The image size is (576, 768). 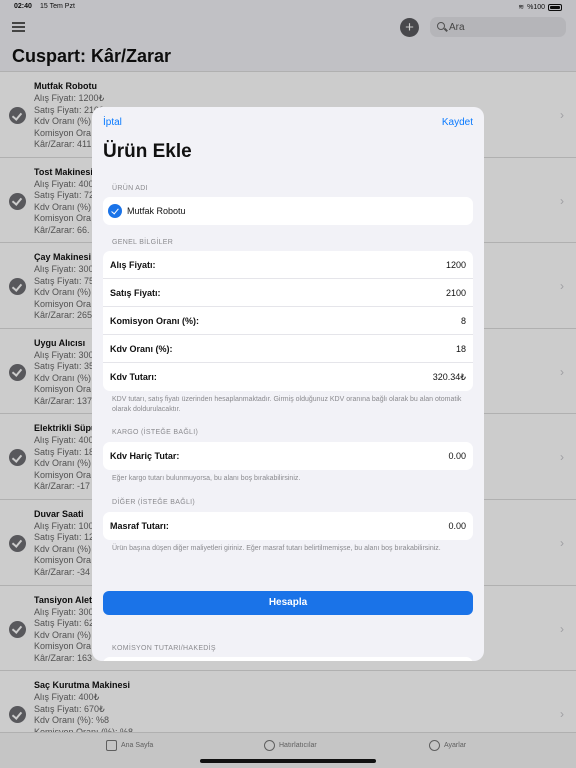 I want to click on vat-rate-input: 18, so click(x=461, y=349).